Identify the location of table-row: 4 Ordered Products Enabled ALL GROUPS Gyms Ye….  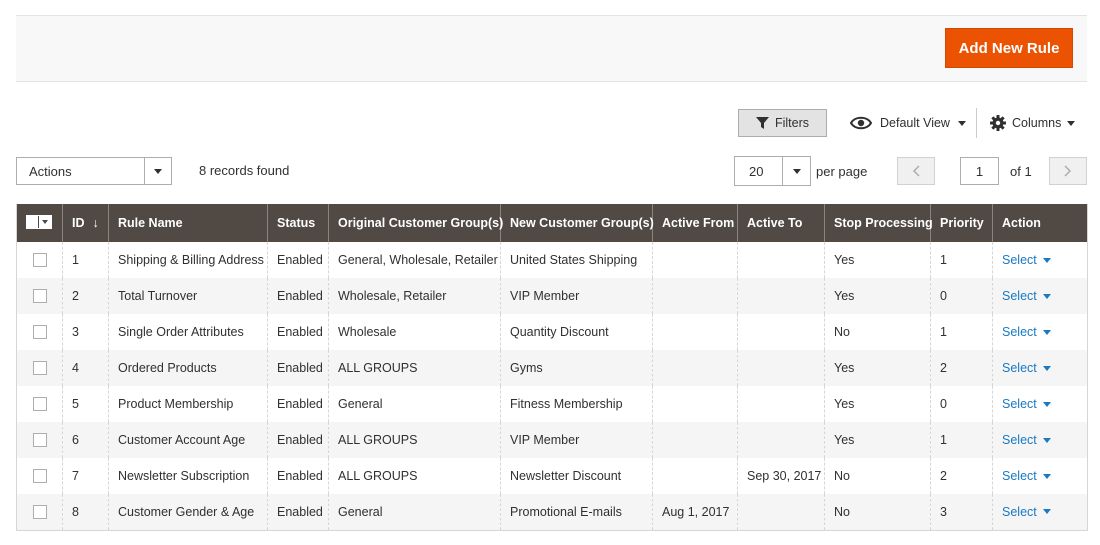
(552, 368).